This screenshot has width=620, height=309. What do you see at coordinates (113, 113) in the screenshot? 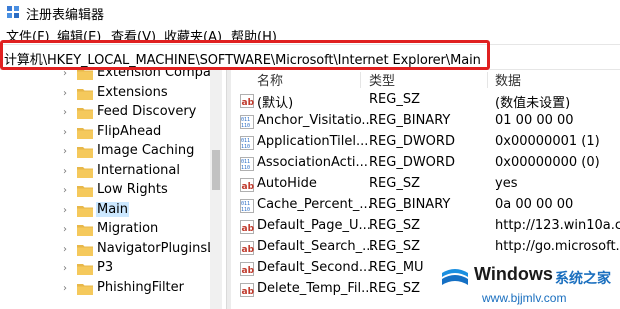
I see `tree-item: › Feed Discovery` at bounding box center [113, 113].